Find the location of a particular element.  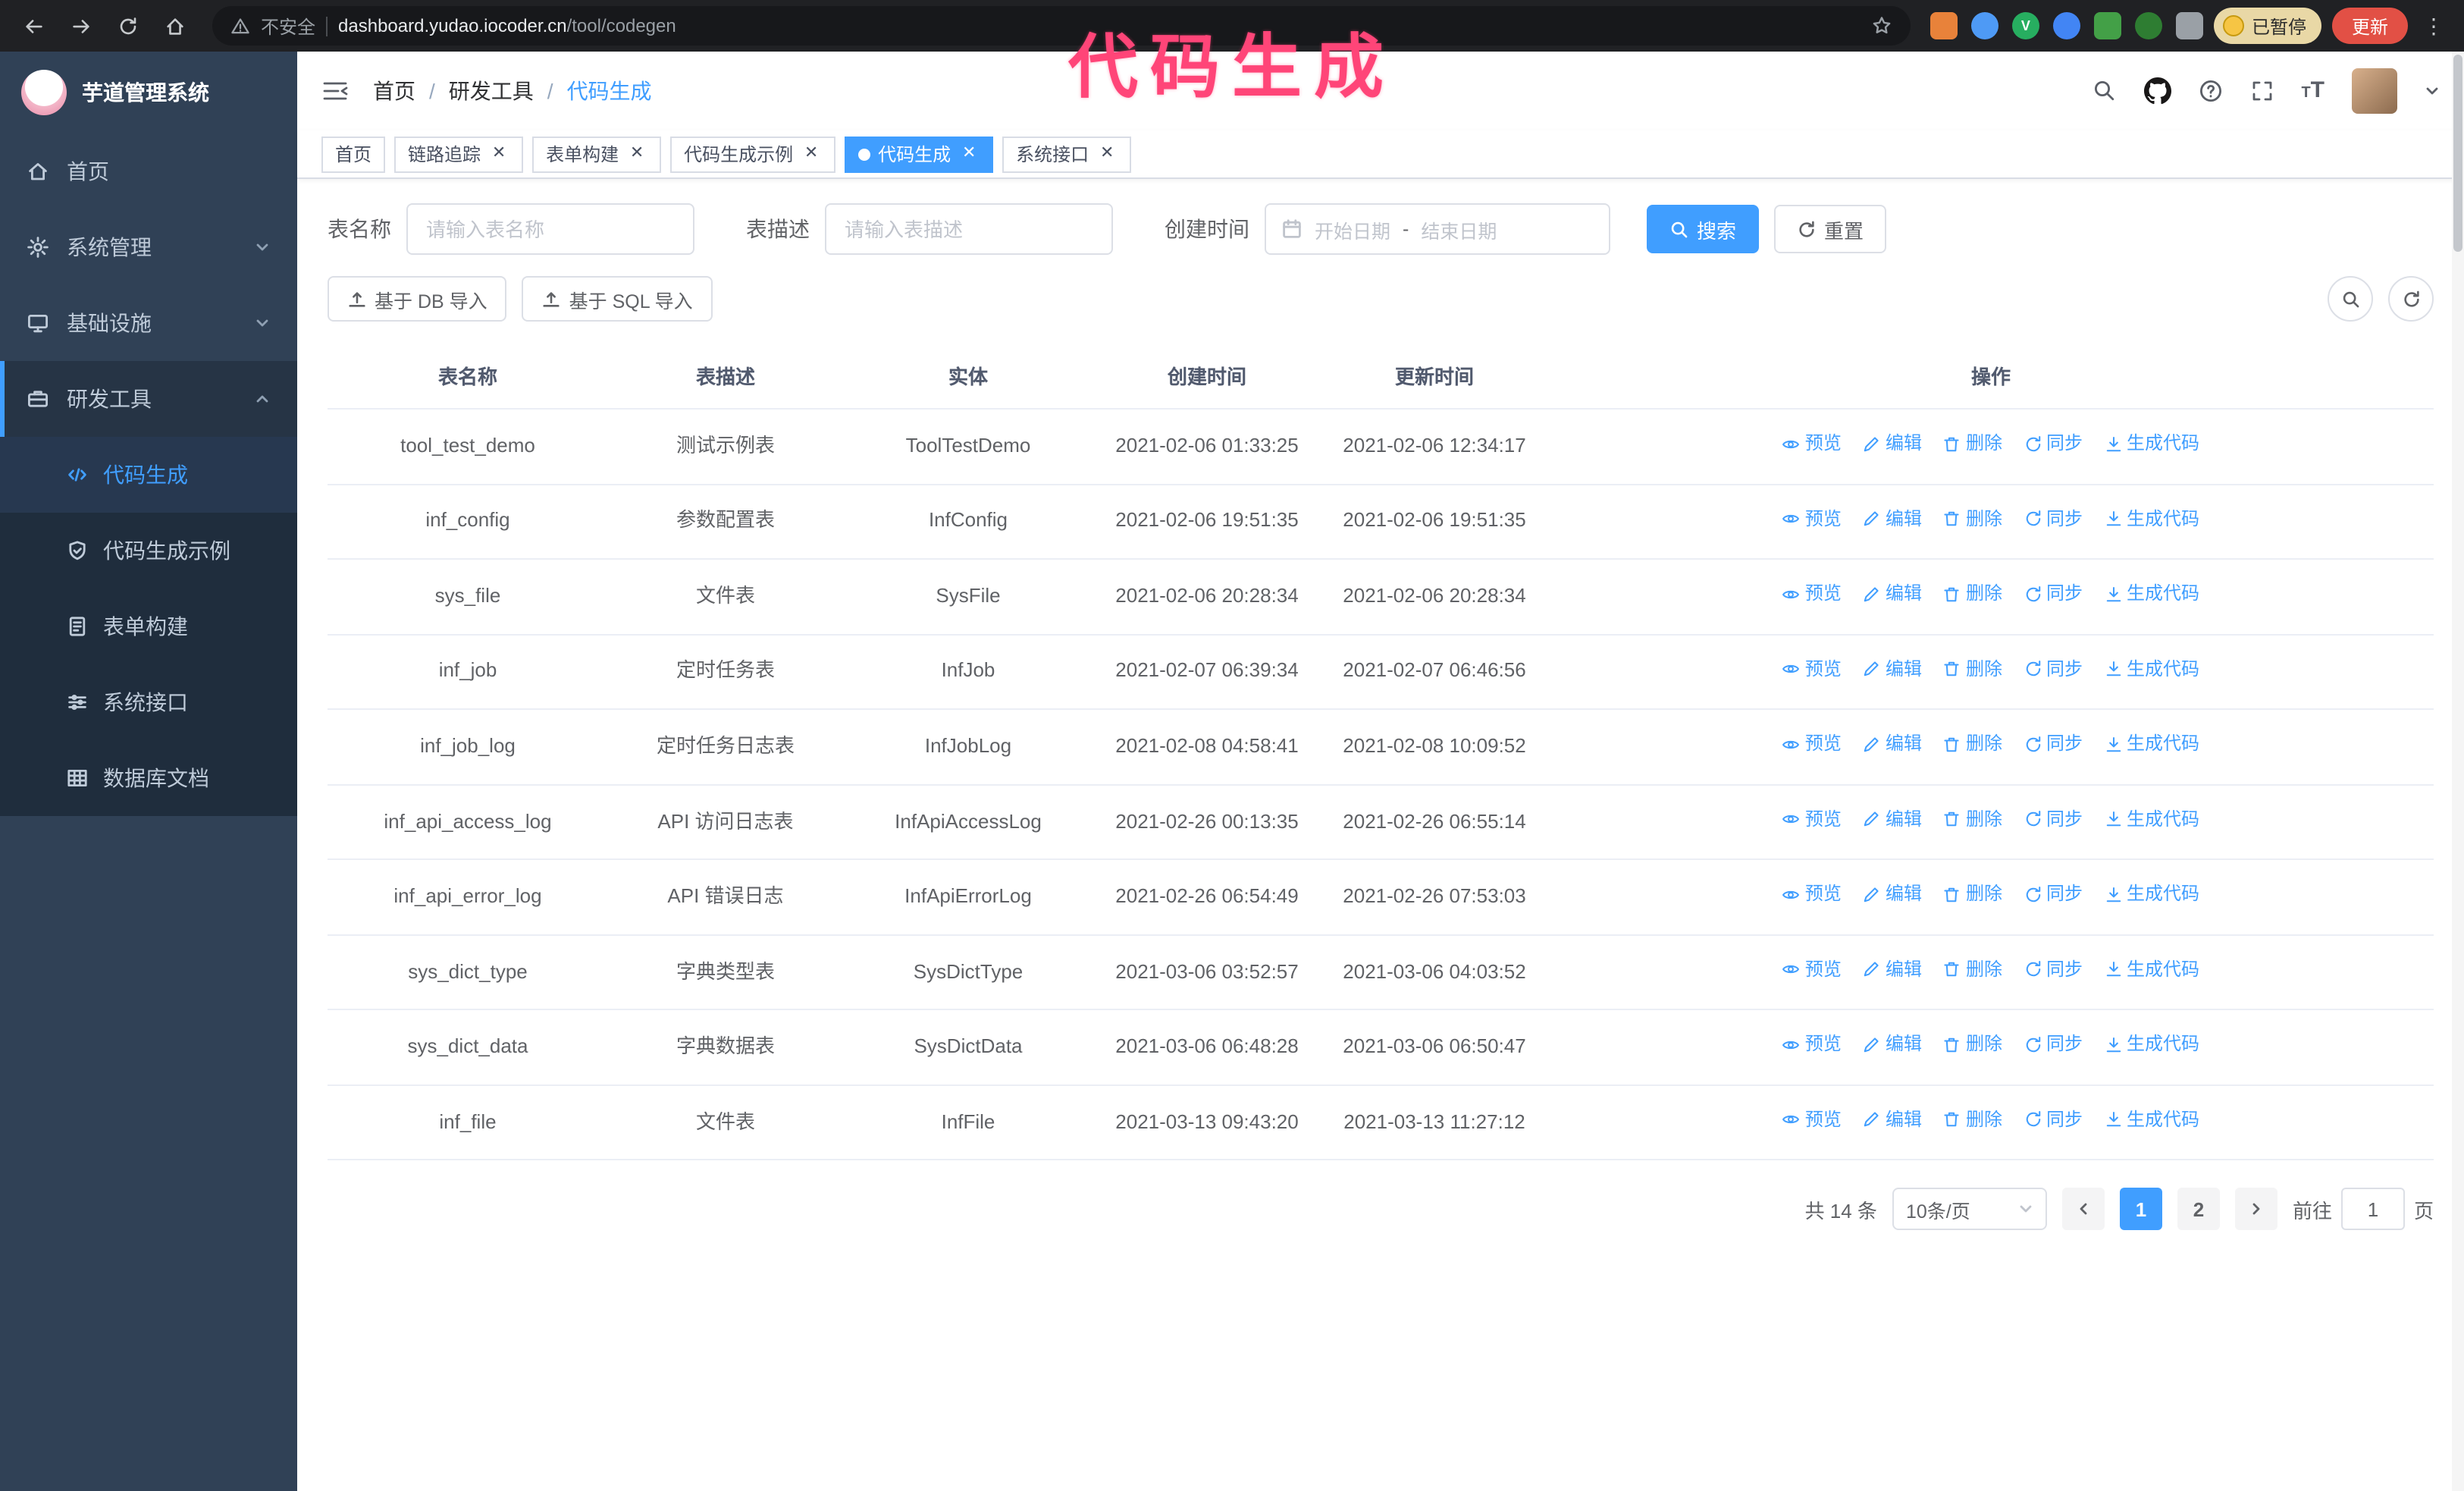

toggle-search-button is located at coordinates (2350, 299).